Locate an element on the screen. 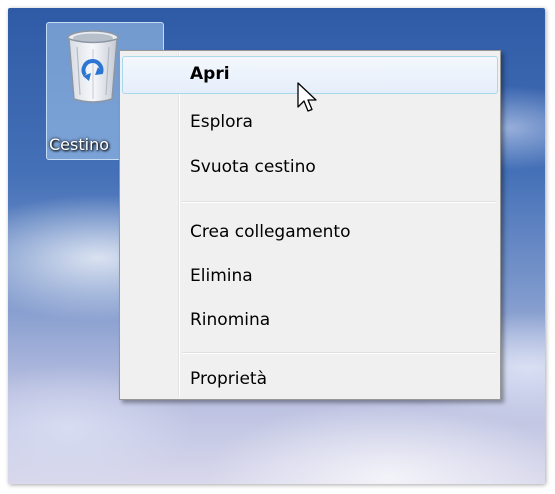  menu-item-label: Apri is located at coordinates (210, 74).